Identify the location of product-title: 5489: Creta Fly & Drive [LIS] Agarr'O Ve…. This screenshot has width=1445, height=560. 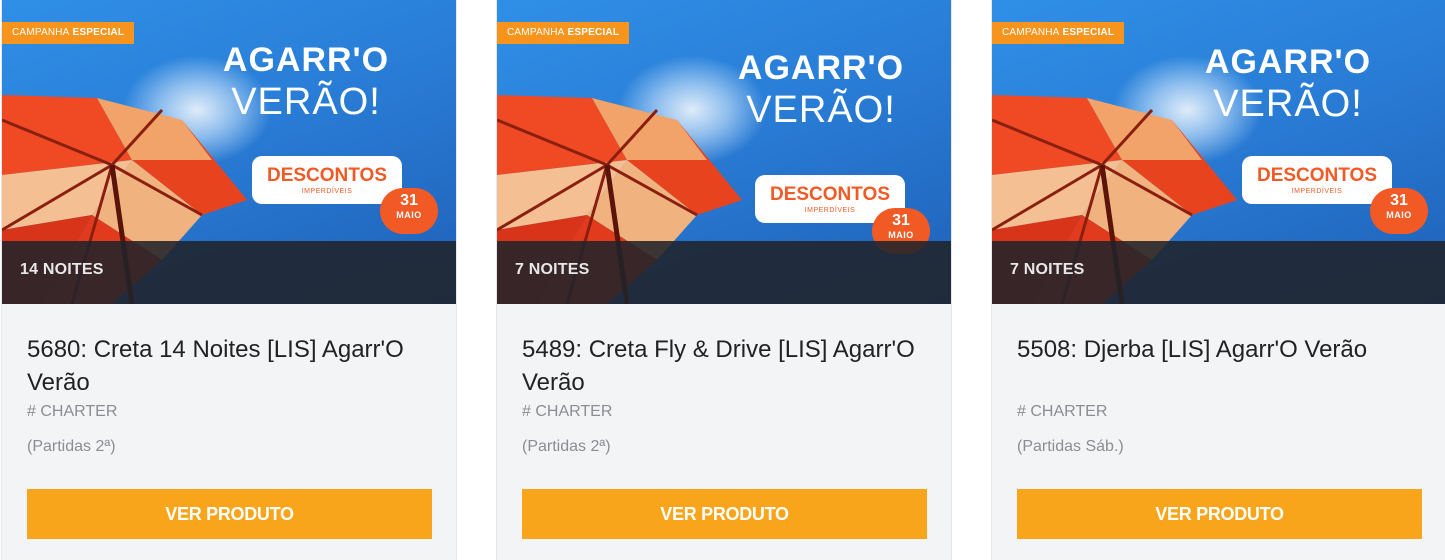
(727, 366).